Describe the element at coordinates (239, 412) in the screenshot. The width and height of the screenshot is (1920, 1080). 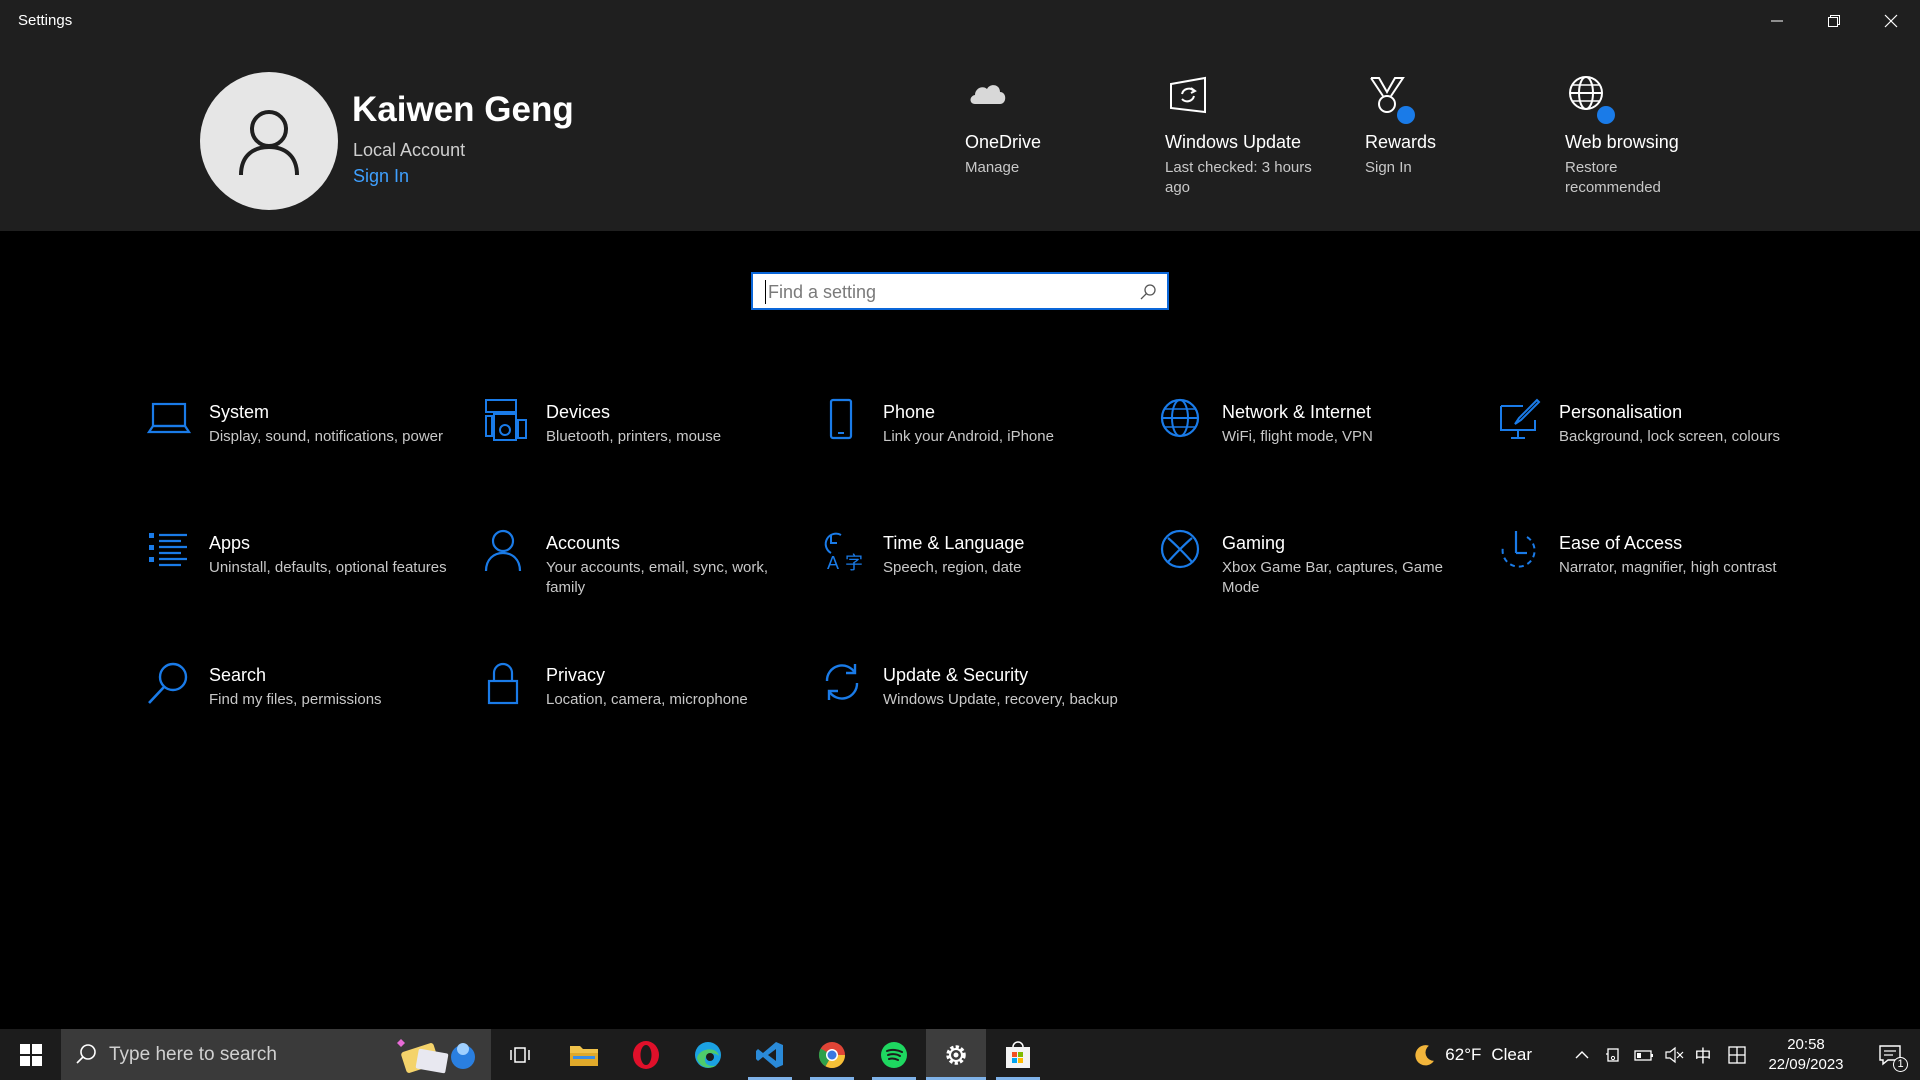
I see `category-label: System` at that location.